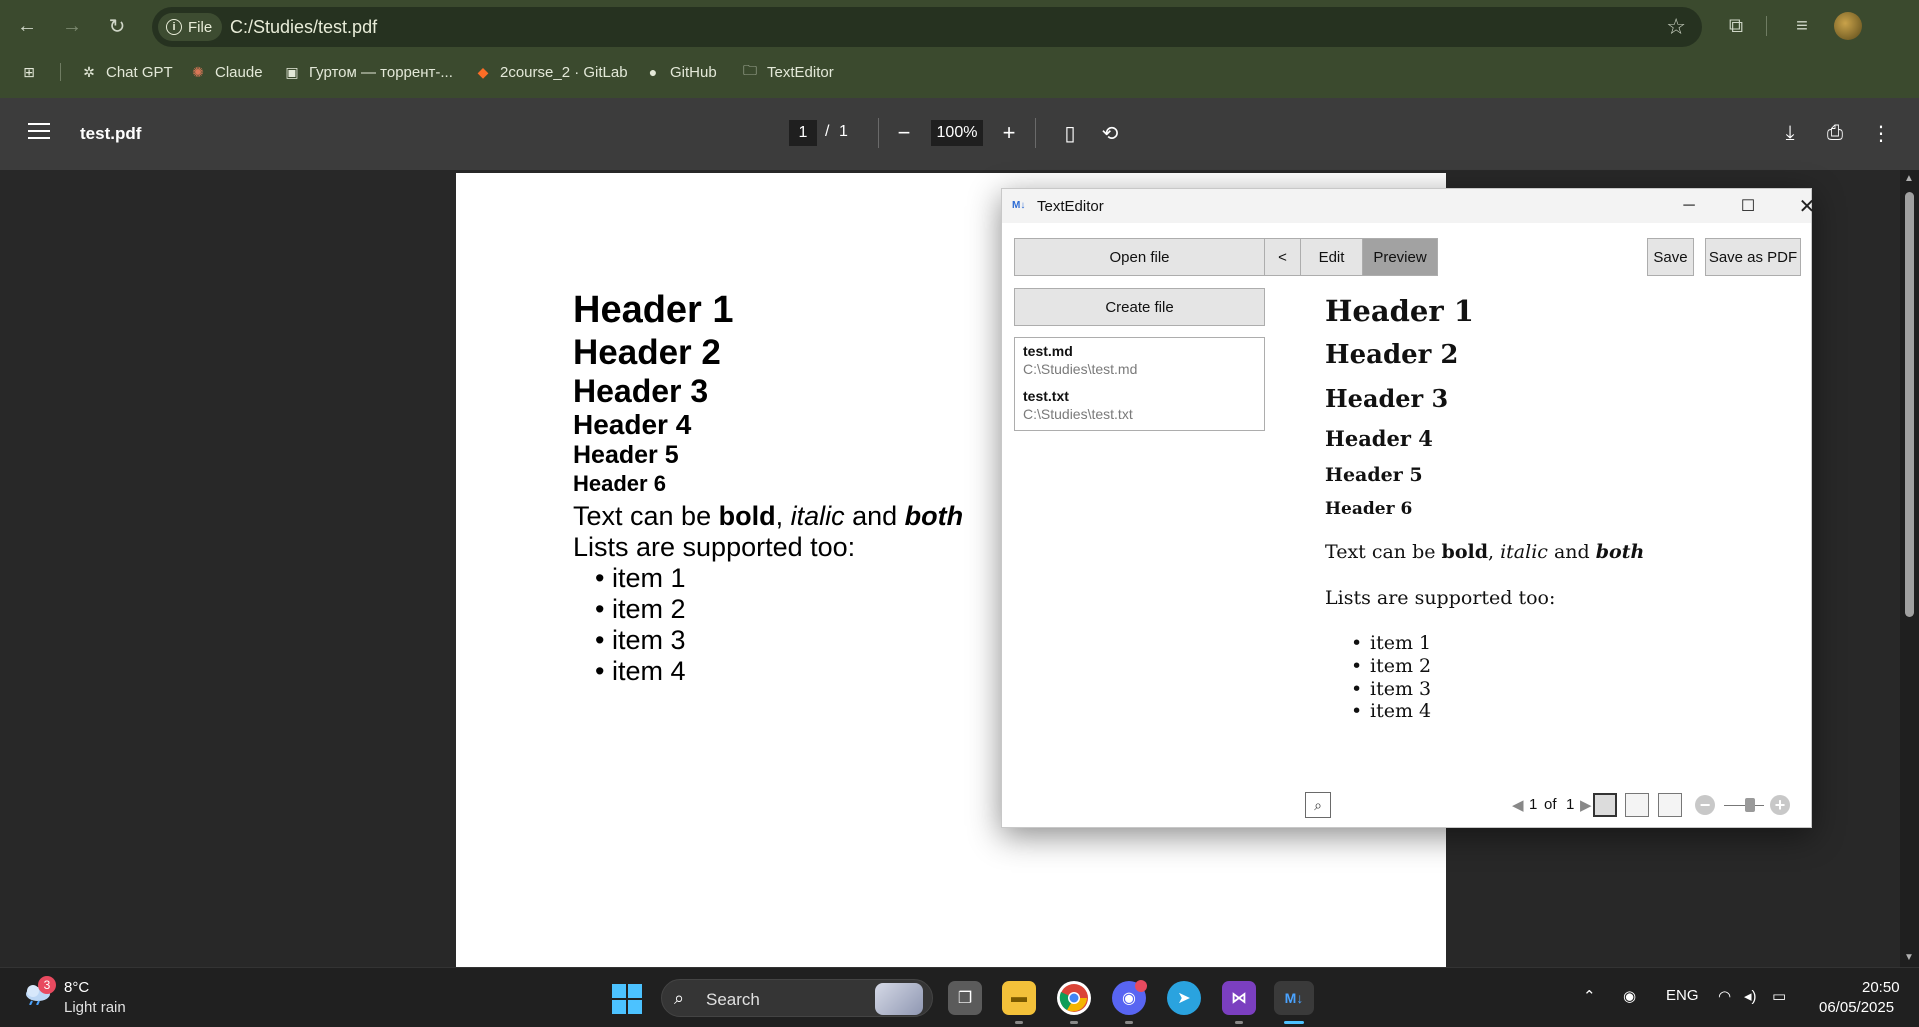  I want to click on taskbar-search-box: ⌕ Search, so click(797, 998).